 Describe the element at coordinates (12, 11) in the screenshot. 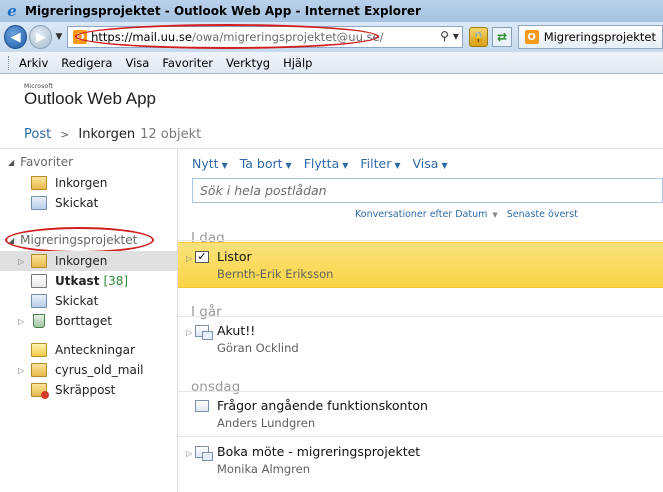

I see `internet-explorer-icon: e` at that location.